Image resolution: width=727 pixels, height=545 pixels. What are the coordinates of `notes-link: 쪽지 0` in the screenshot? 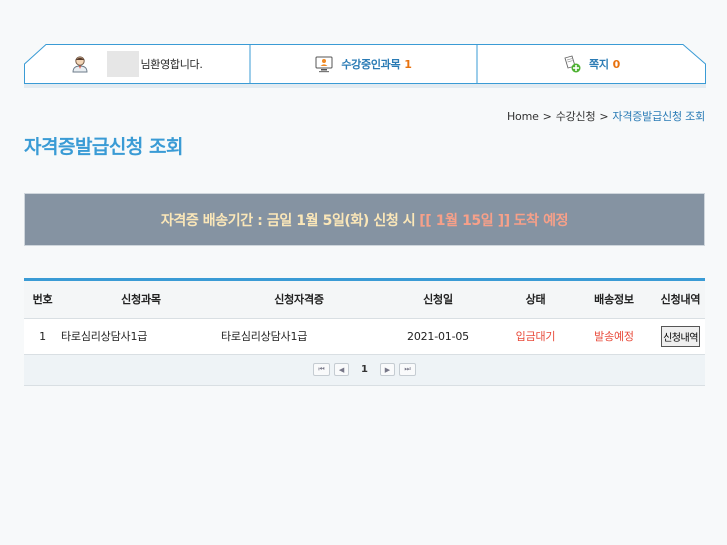 It's located at (591, 64).